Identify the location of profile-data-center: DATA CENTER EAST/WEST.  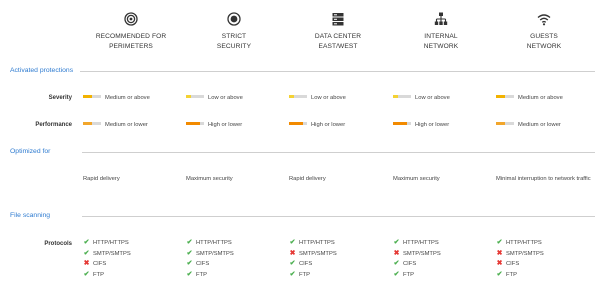
(338, 32).